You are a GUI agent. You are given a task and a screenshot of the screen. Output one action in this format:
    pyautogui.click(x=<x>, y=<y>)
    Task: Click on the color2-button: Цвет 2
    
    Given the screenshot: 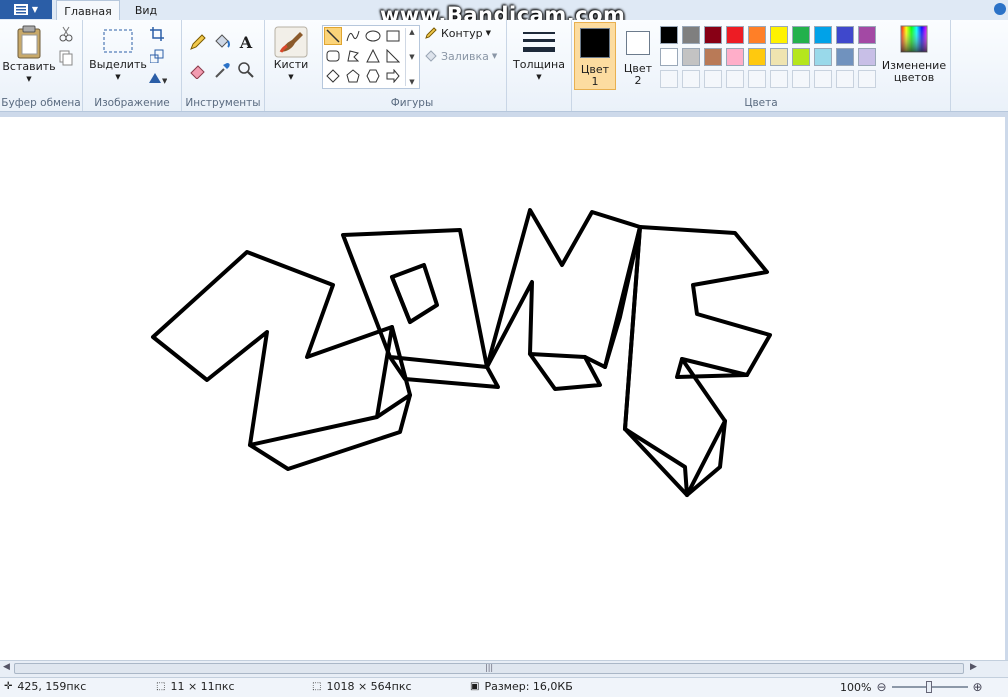 What is the action you would take?
    pyautogui.click(x=638, y=56)
    